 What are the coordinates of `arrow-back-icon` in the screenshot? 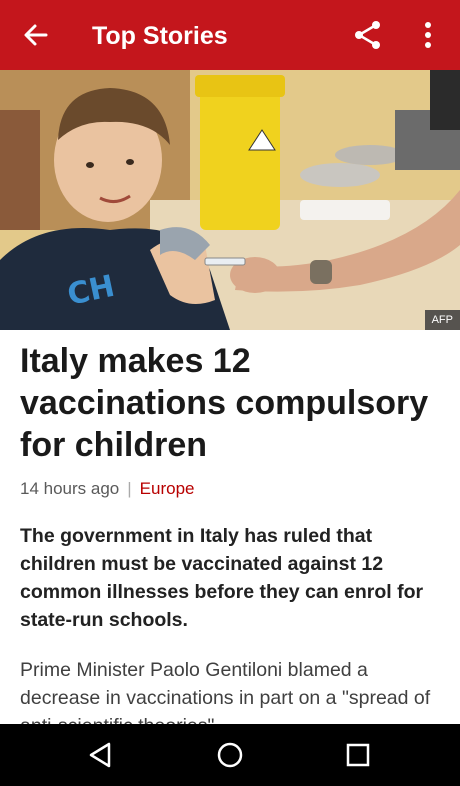 It's located at (36, 35).